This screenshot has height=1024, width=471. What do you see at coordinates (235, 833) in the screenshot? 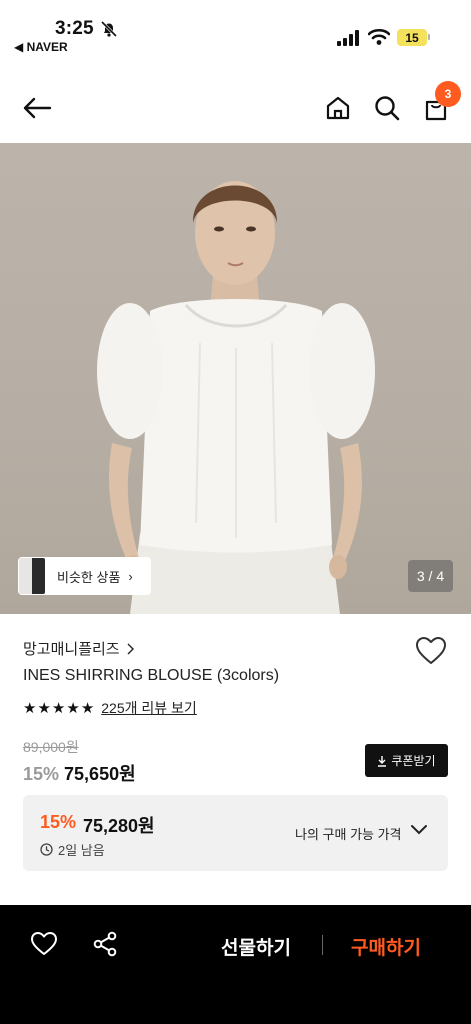
I see `my-price-panel: 15% 75,280원 2일 남음 나의 구매 가능 가격` at bounding box center [235, 833].